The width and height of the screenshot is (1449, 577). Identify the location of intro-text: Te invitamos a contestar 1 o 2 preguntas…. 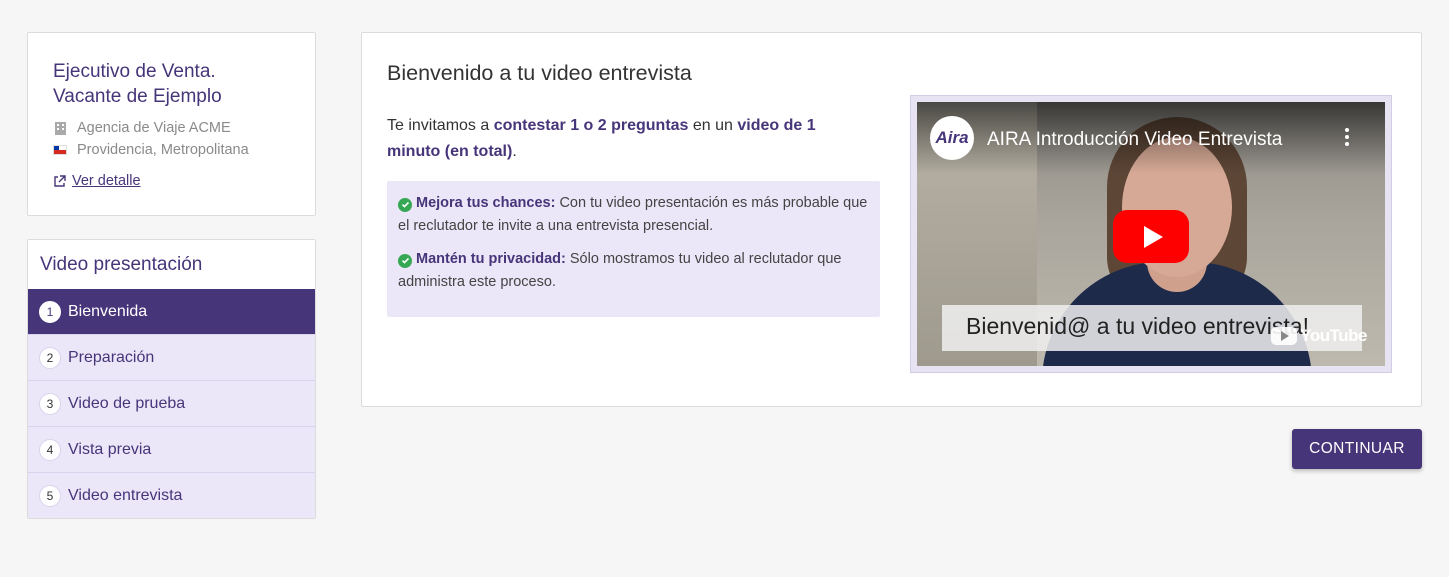
(627, 139).